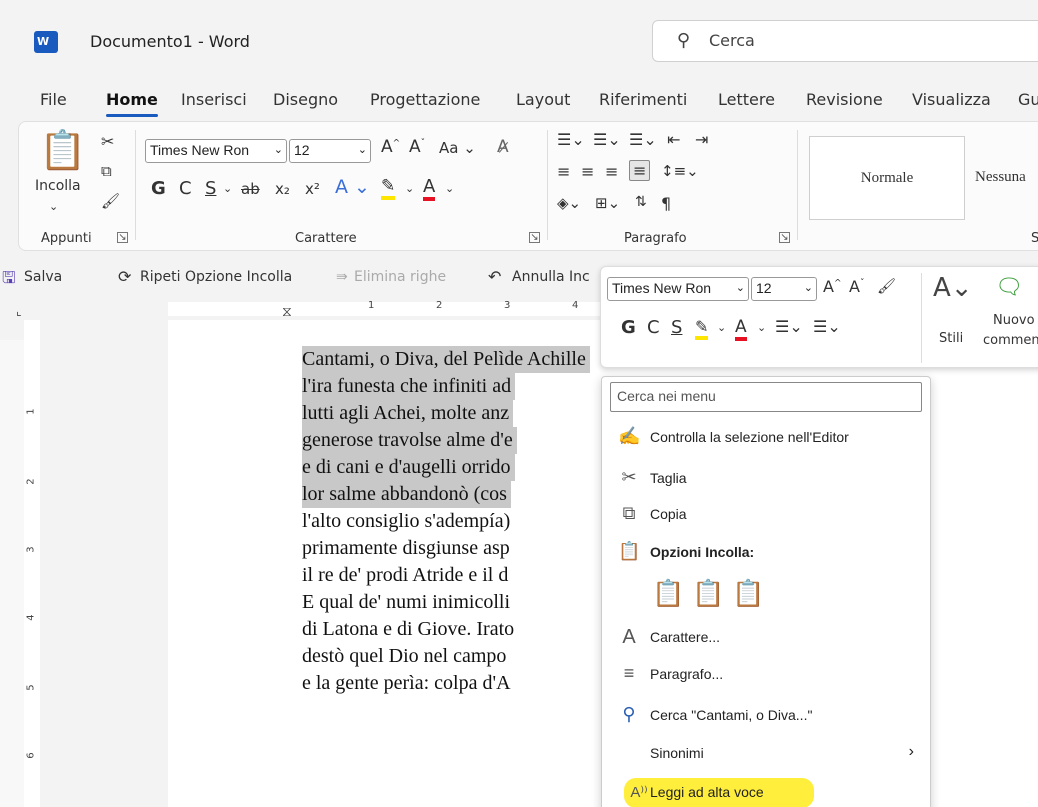 The height and width of the screenshot is (807, 1038). What do you see at coordinates (287, 312) in the screenshot?
I see `indent-marker-icon: ⧖` at bounding box center [287, 312].